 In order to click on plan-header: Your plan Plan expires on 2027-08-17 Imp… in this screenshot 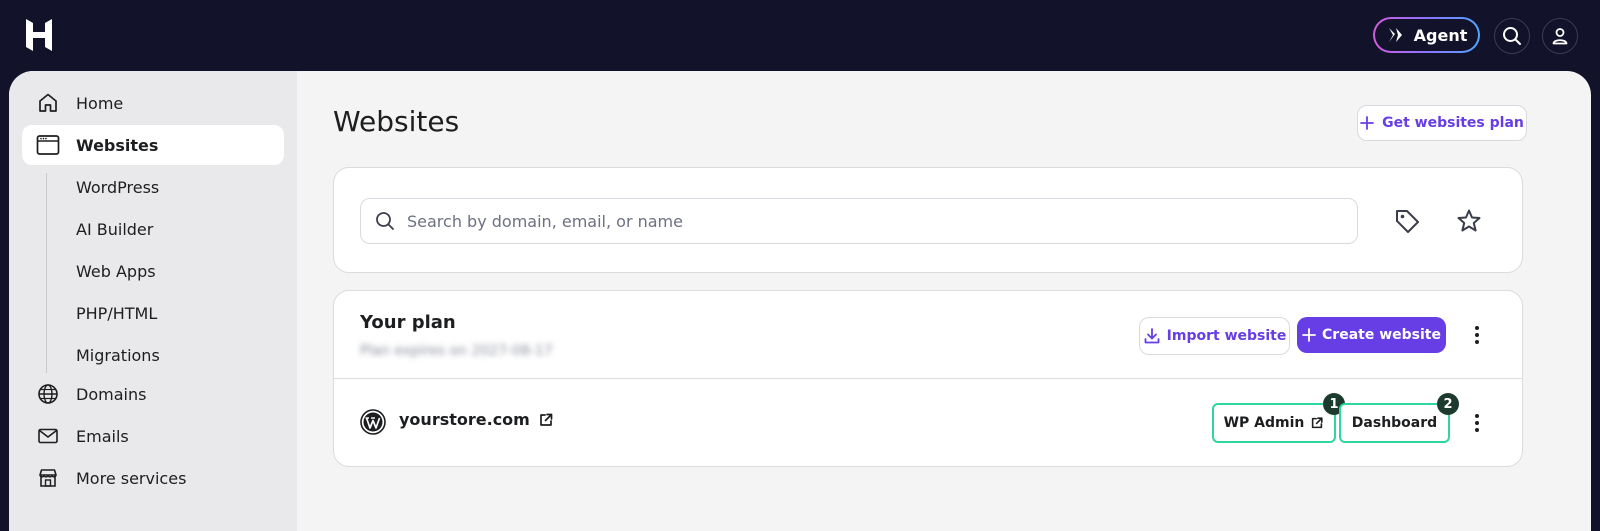, I will do `click(928, 335)`.